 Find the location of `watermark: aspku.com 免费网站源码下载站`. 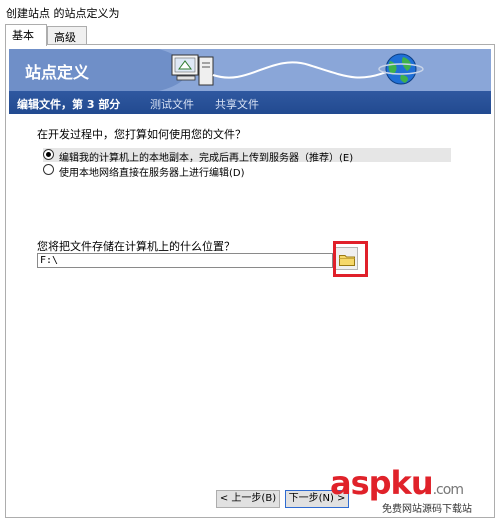

watermark: aspku.com 免费网站源码下载站 is located at coordinates (415, 492).